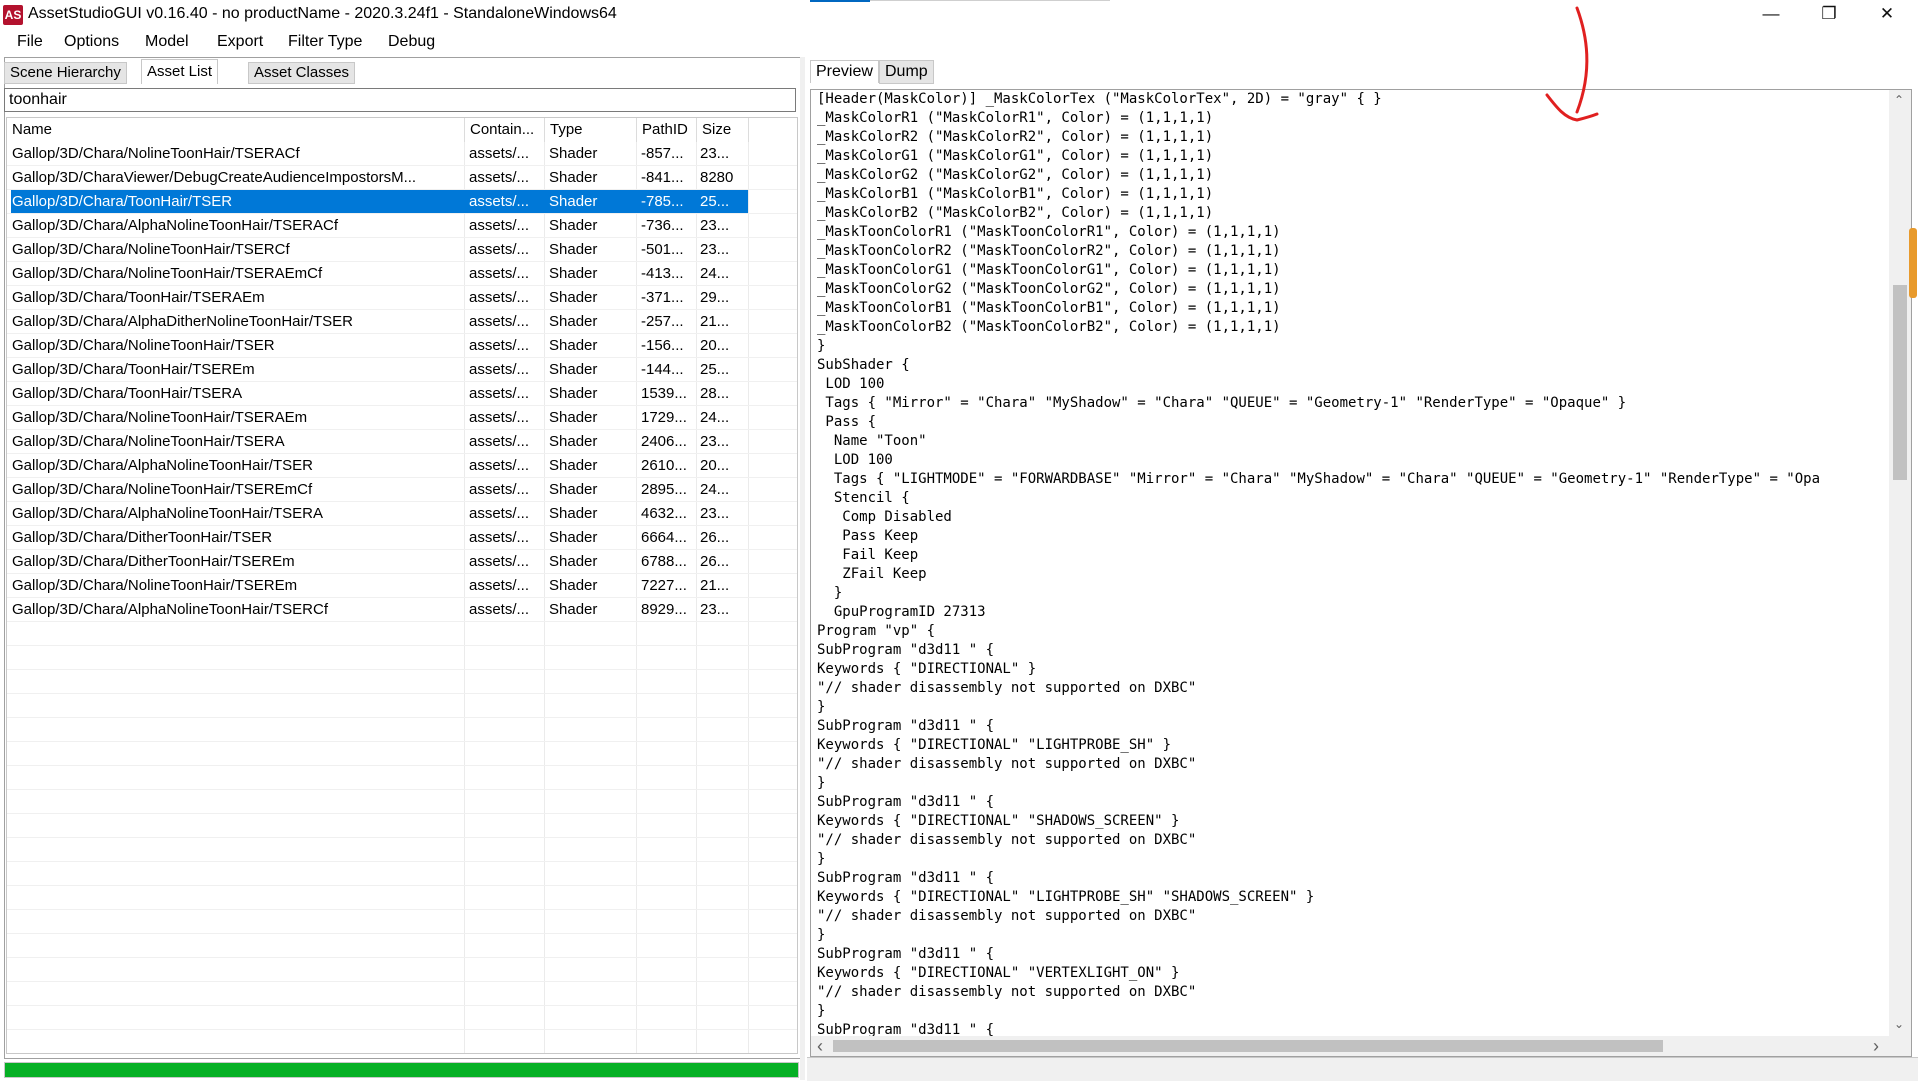 The width and height of the screenshot is (1920, 1081). Describe the element at coordinates (180, 71) in the screenshot. I see `tab-asset-list: Asset List` at that location.